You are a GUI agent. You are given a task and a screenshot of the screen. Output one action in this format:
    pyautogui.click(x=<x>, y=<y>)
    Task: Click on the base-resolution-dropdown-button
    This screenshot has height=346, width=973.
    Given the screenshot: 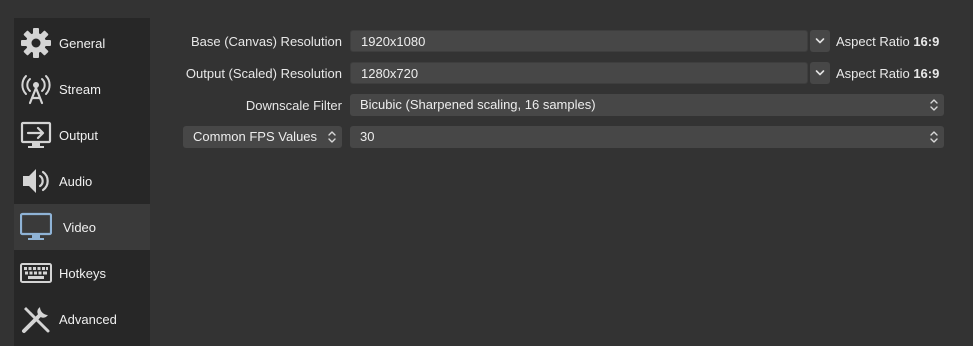 What is the action you would take?
    pyautogui.click(x=820, y=41)
    